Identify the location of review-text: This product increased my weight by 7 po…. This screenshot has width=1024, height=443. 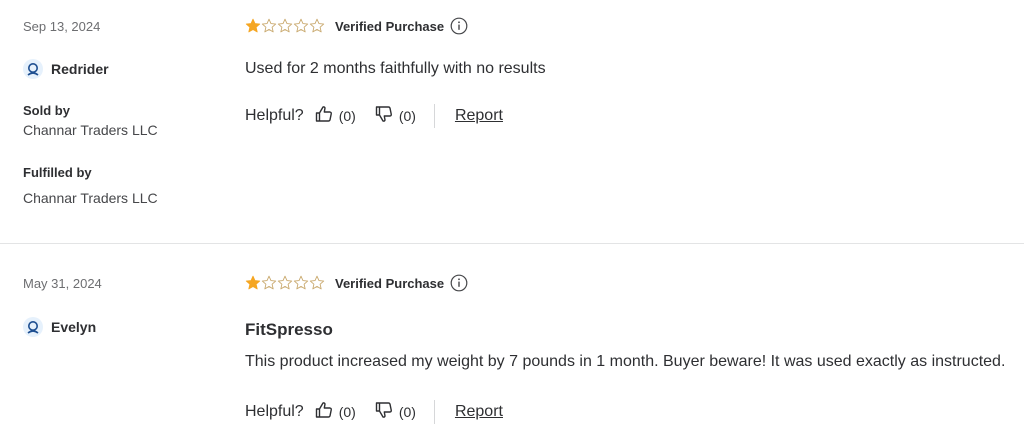
(625, 361).